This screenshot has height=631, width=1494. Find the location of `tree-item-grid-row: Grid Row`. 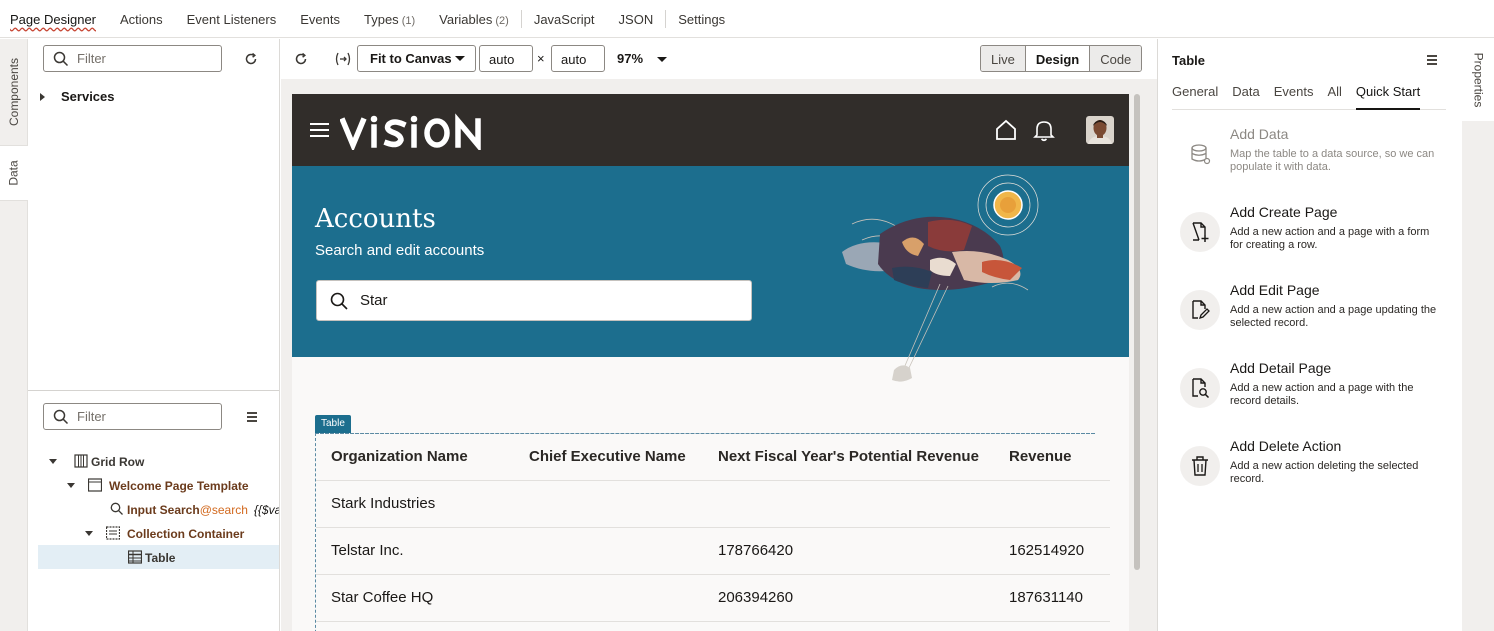

tree-item-grid-row: Grid Row is located at coordinates (153, 461).